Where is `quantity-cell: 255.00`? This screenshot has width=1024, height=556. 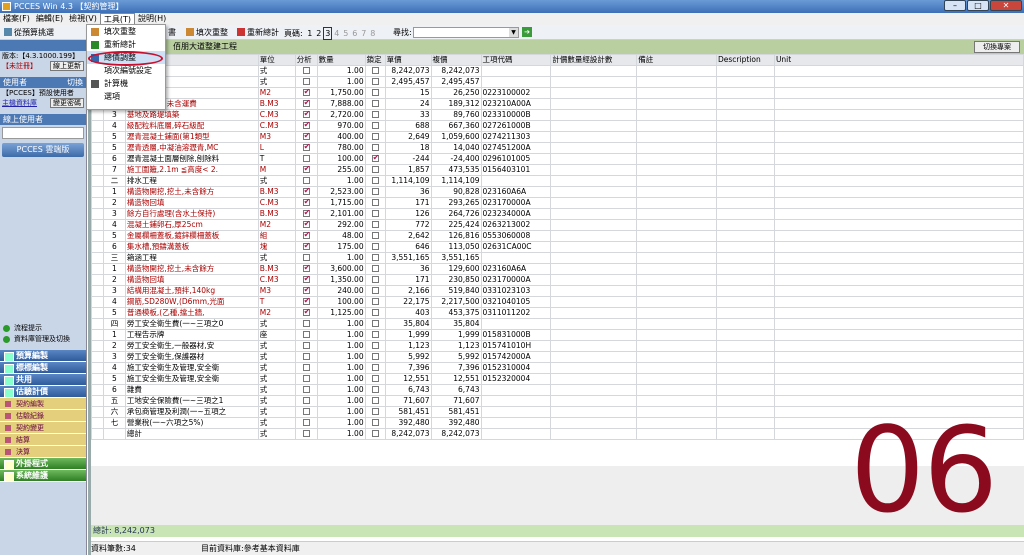 quantity-cell: 255.00 is located at coordinates (341, 170).